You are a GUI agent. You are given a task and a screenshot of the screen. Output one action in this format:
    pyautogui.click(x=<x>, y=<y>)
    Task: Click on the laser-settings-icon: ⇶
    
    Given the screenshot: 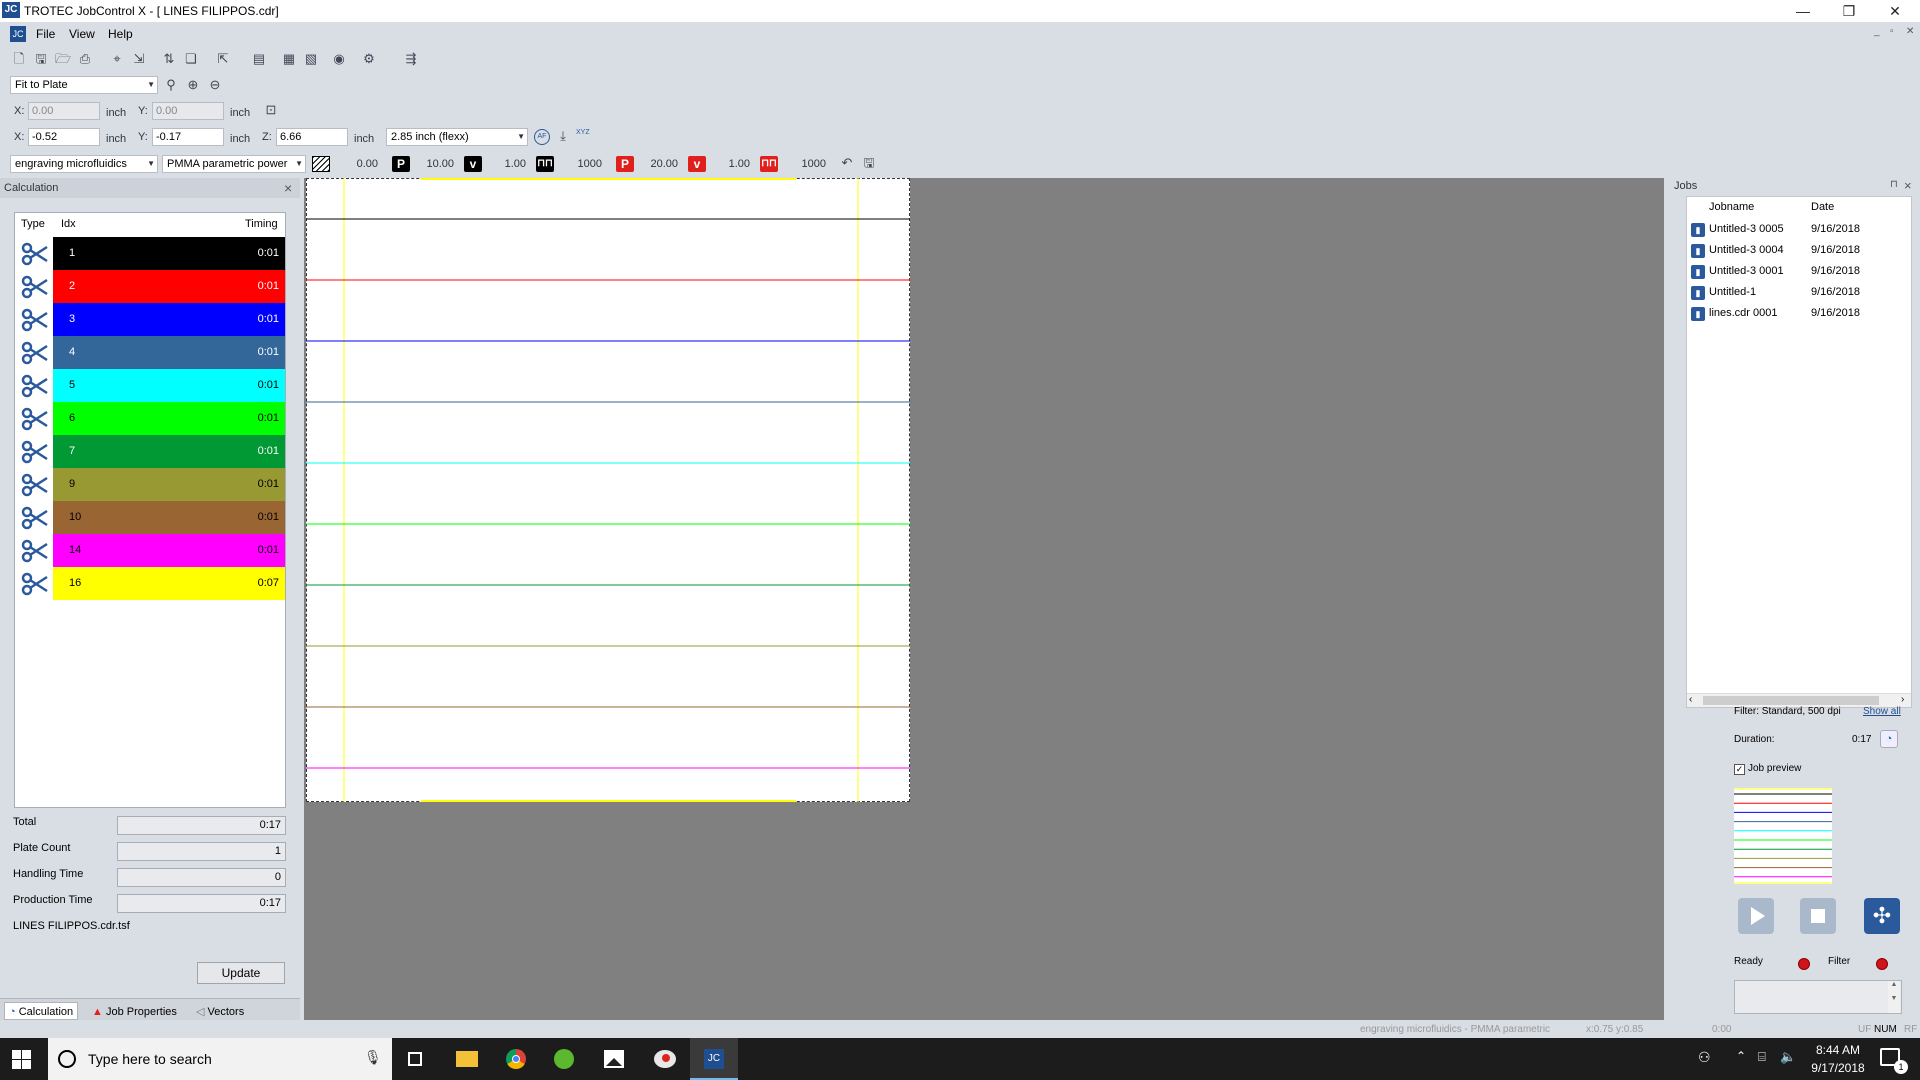 What is the action you would take?
    pyautogui.click(x=411, y=59)
    